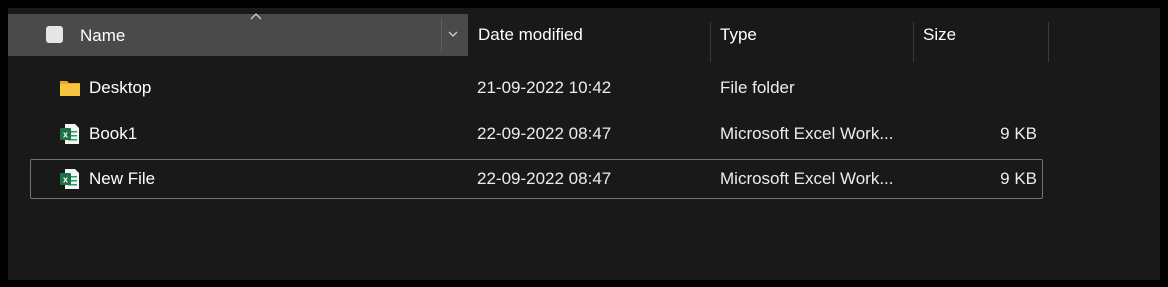  I want to click on file-row: Desktop 21-09-2022 10:42 File folder, so click(536, 88).